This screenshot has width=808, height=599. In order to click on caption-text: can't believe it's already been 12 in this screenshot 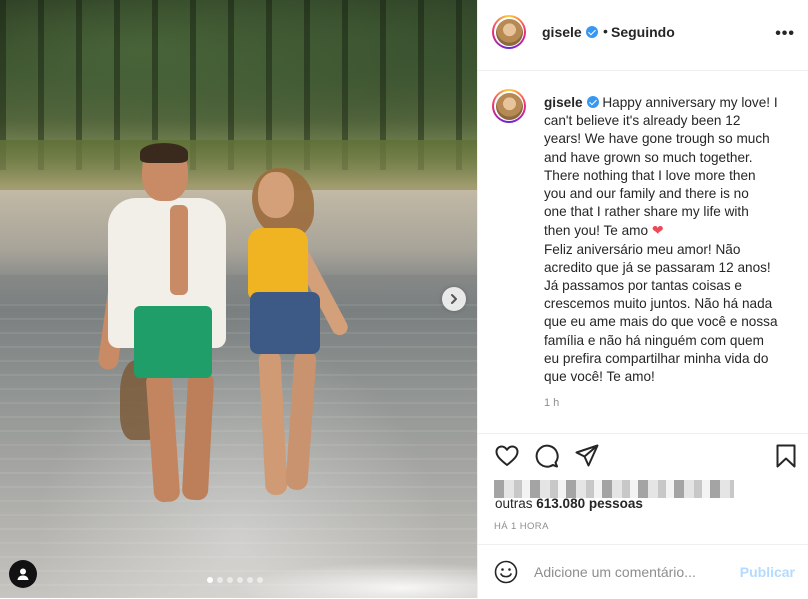, I will do `click(642, 121)`.